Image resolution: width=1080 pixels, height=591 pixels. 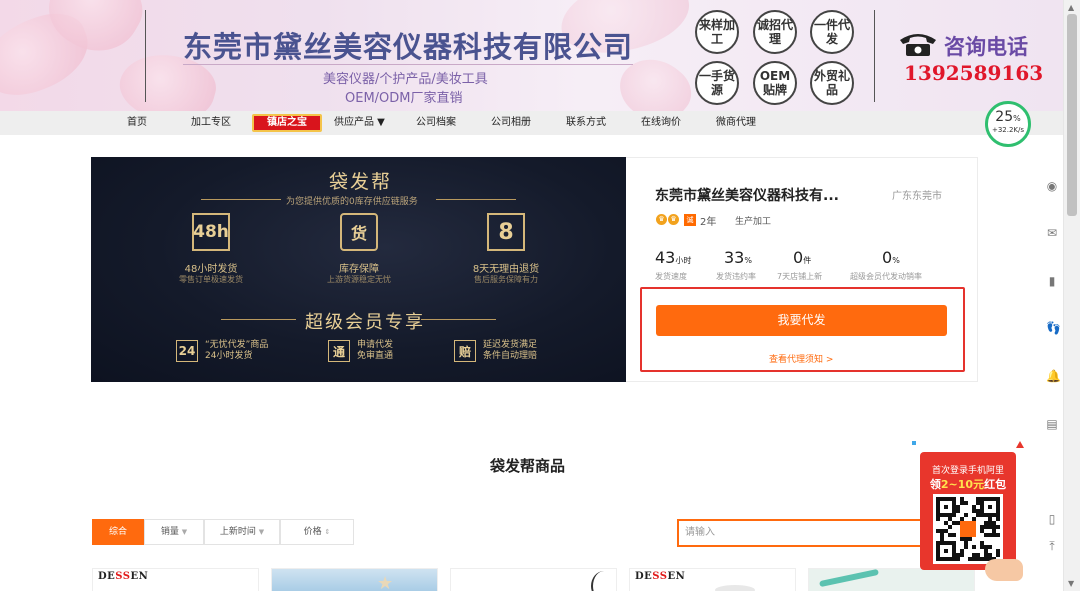 What do you see at coordinates (1071, 7) in the screenshot?
I see `scroll-up-icon: ▲` at bounding box center [1071, 7].